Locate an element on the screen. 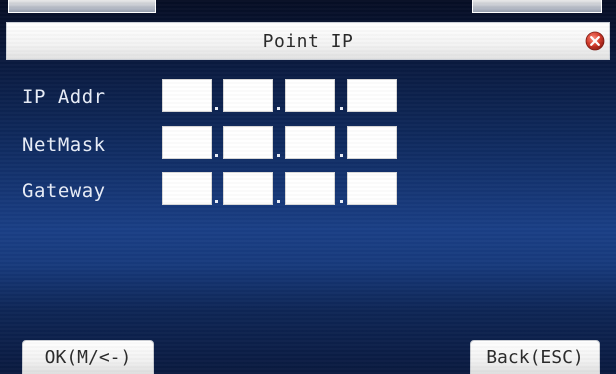 Image resolution: width=616 pixels, height=374 pixels. title-bar: Point IP is located at coordinates (308, 41).